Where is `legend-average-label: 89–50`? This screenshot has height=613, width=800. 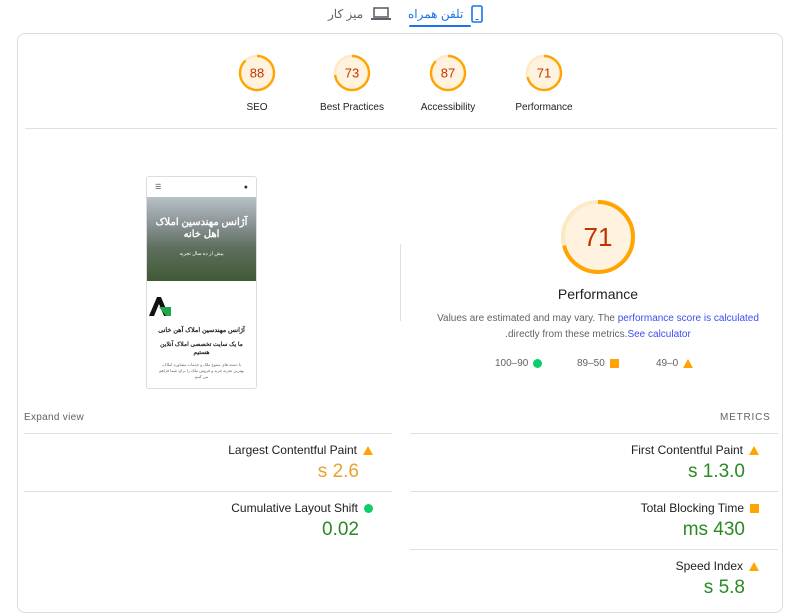 legend-average-label: 89–50 is located at coordinates (591, 363).